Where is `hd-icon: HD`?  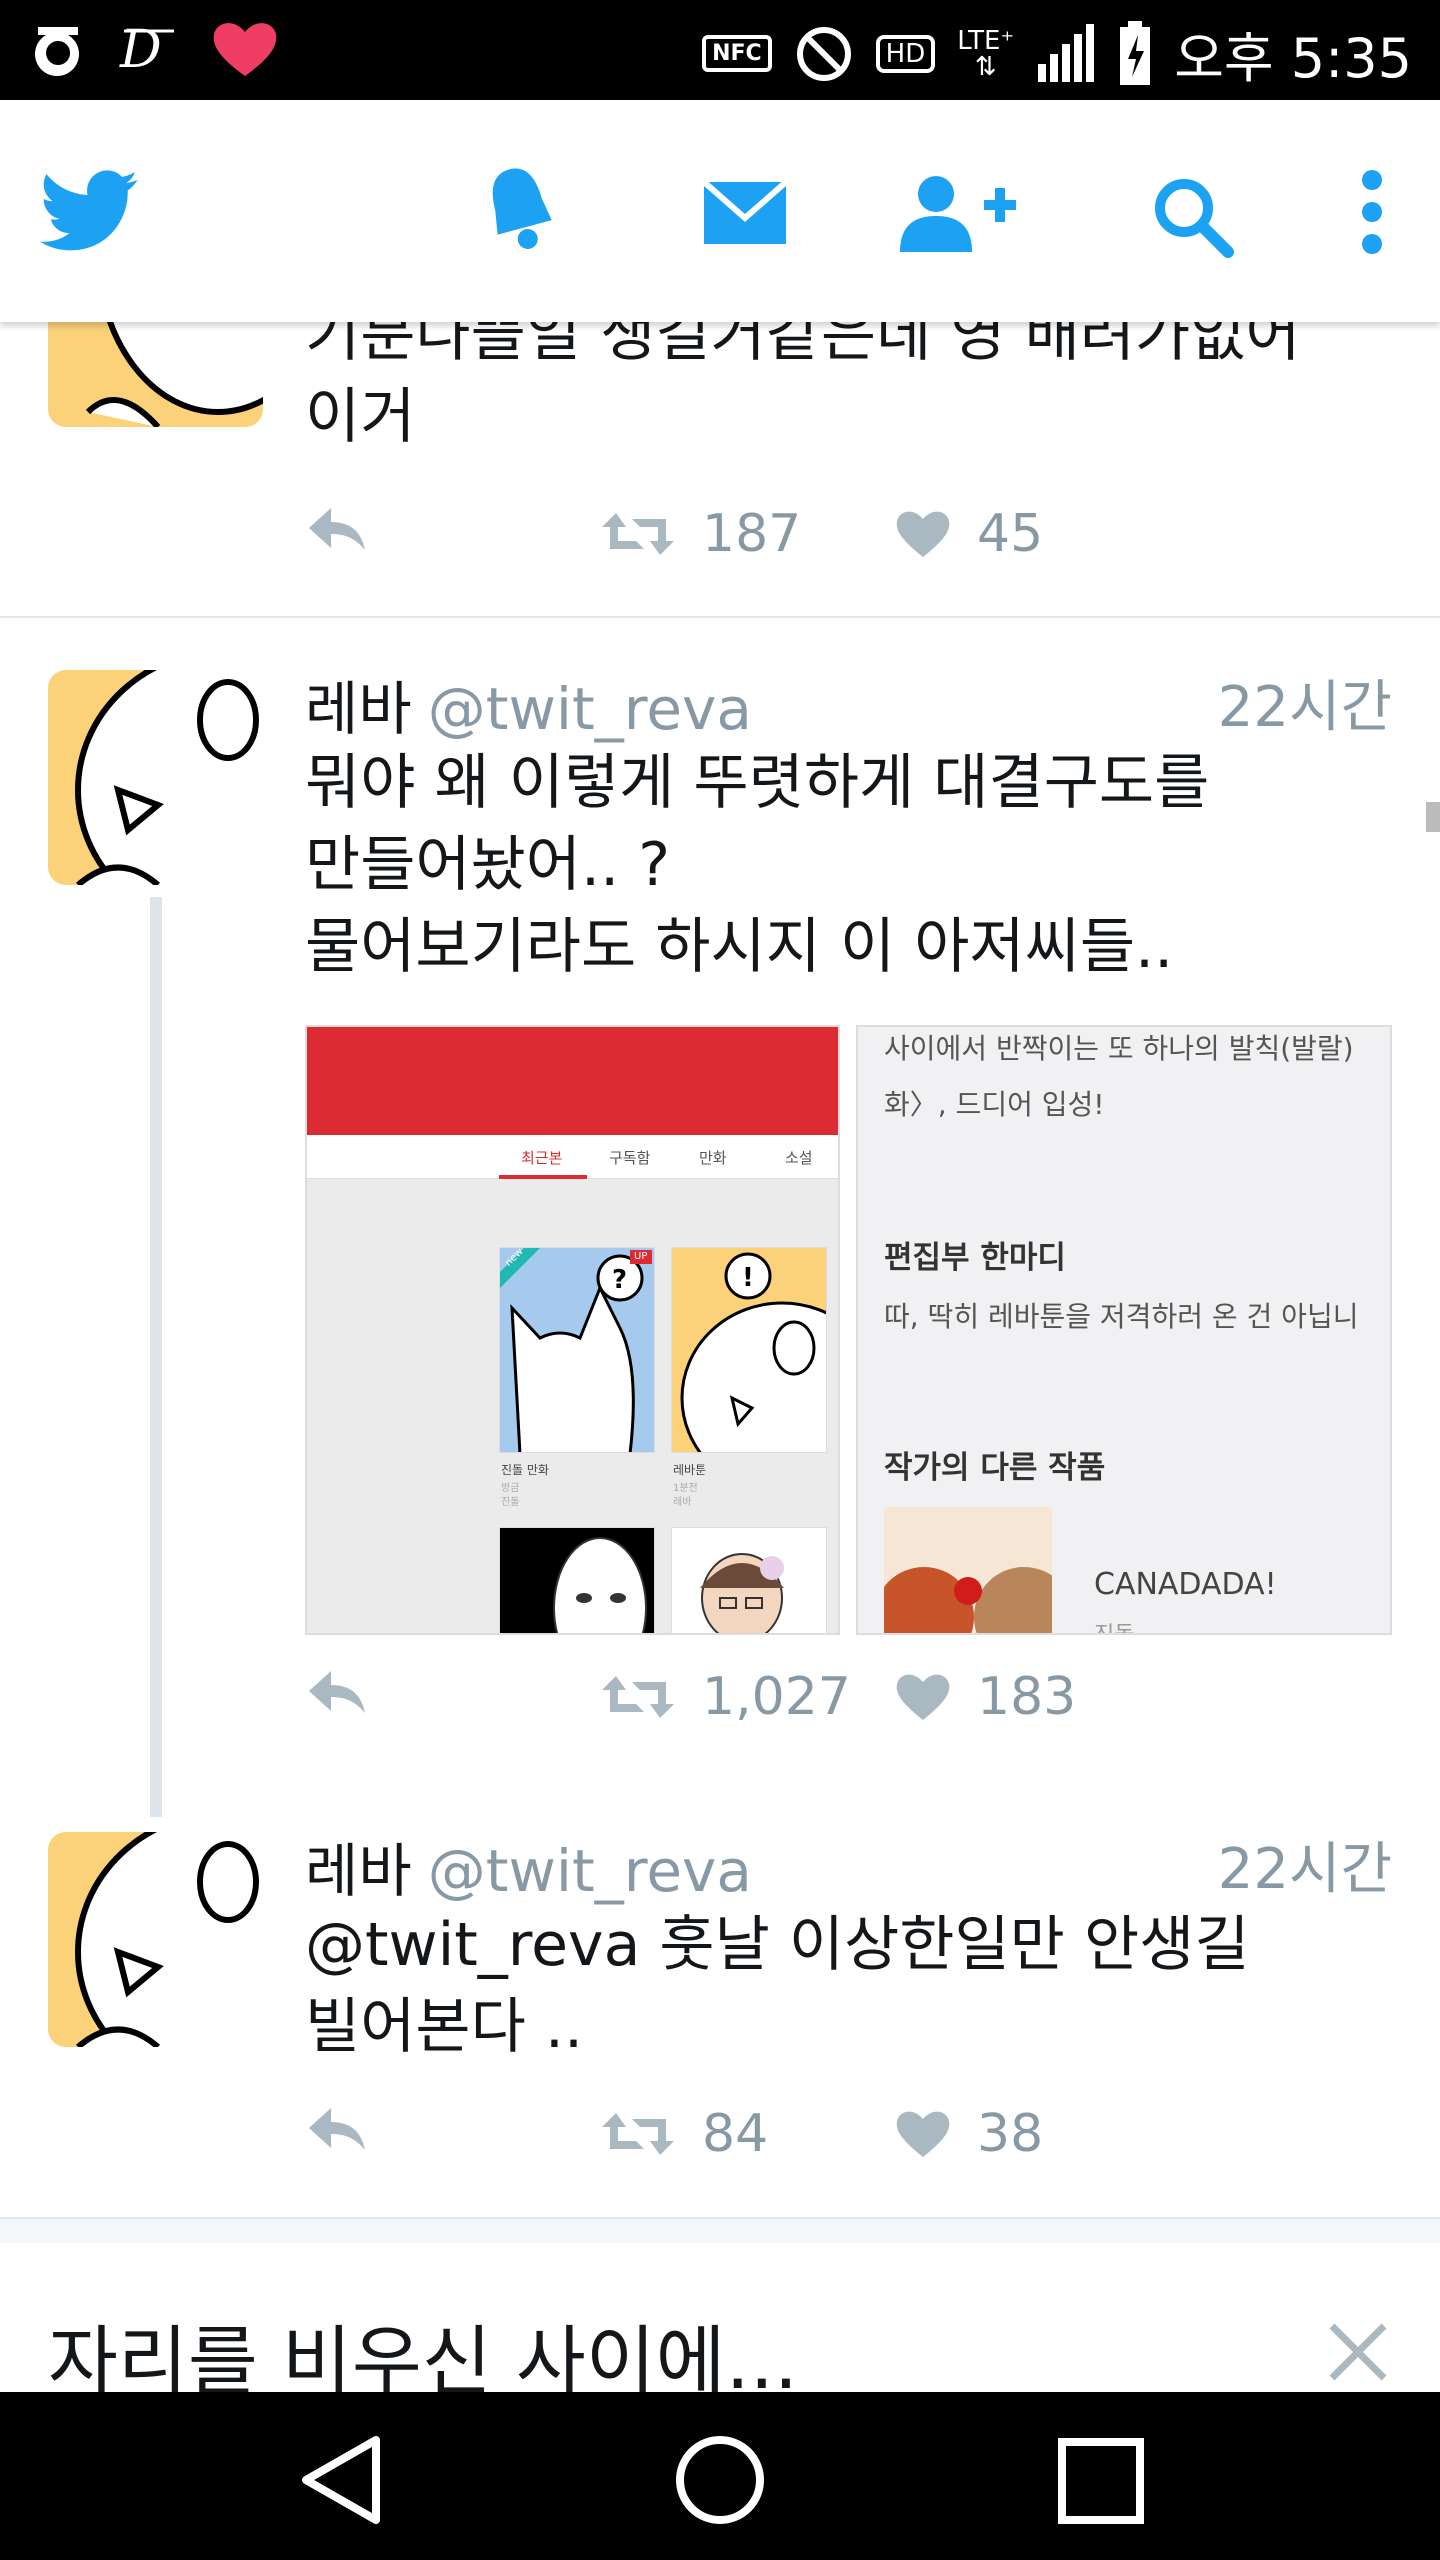
hd-icon: HD is located at coordinates (905, 53).